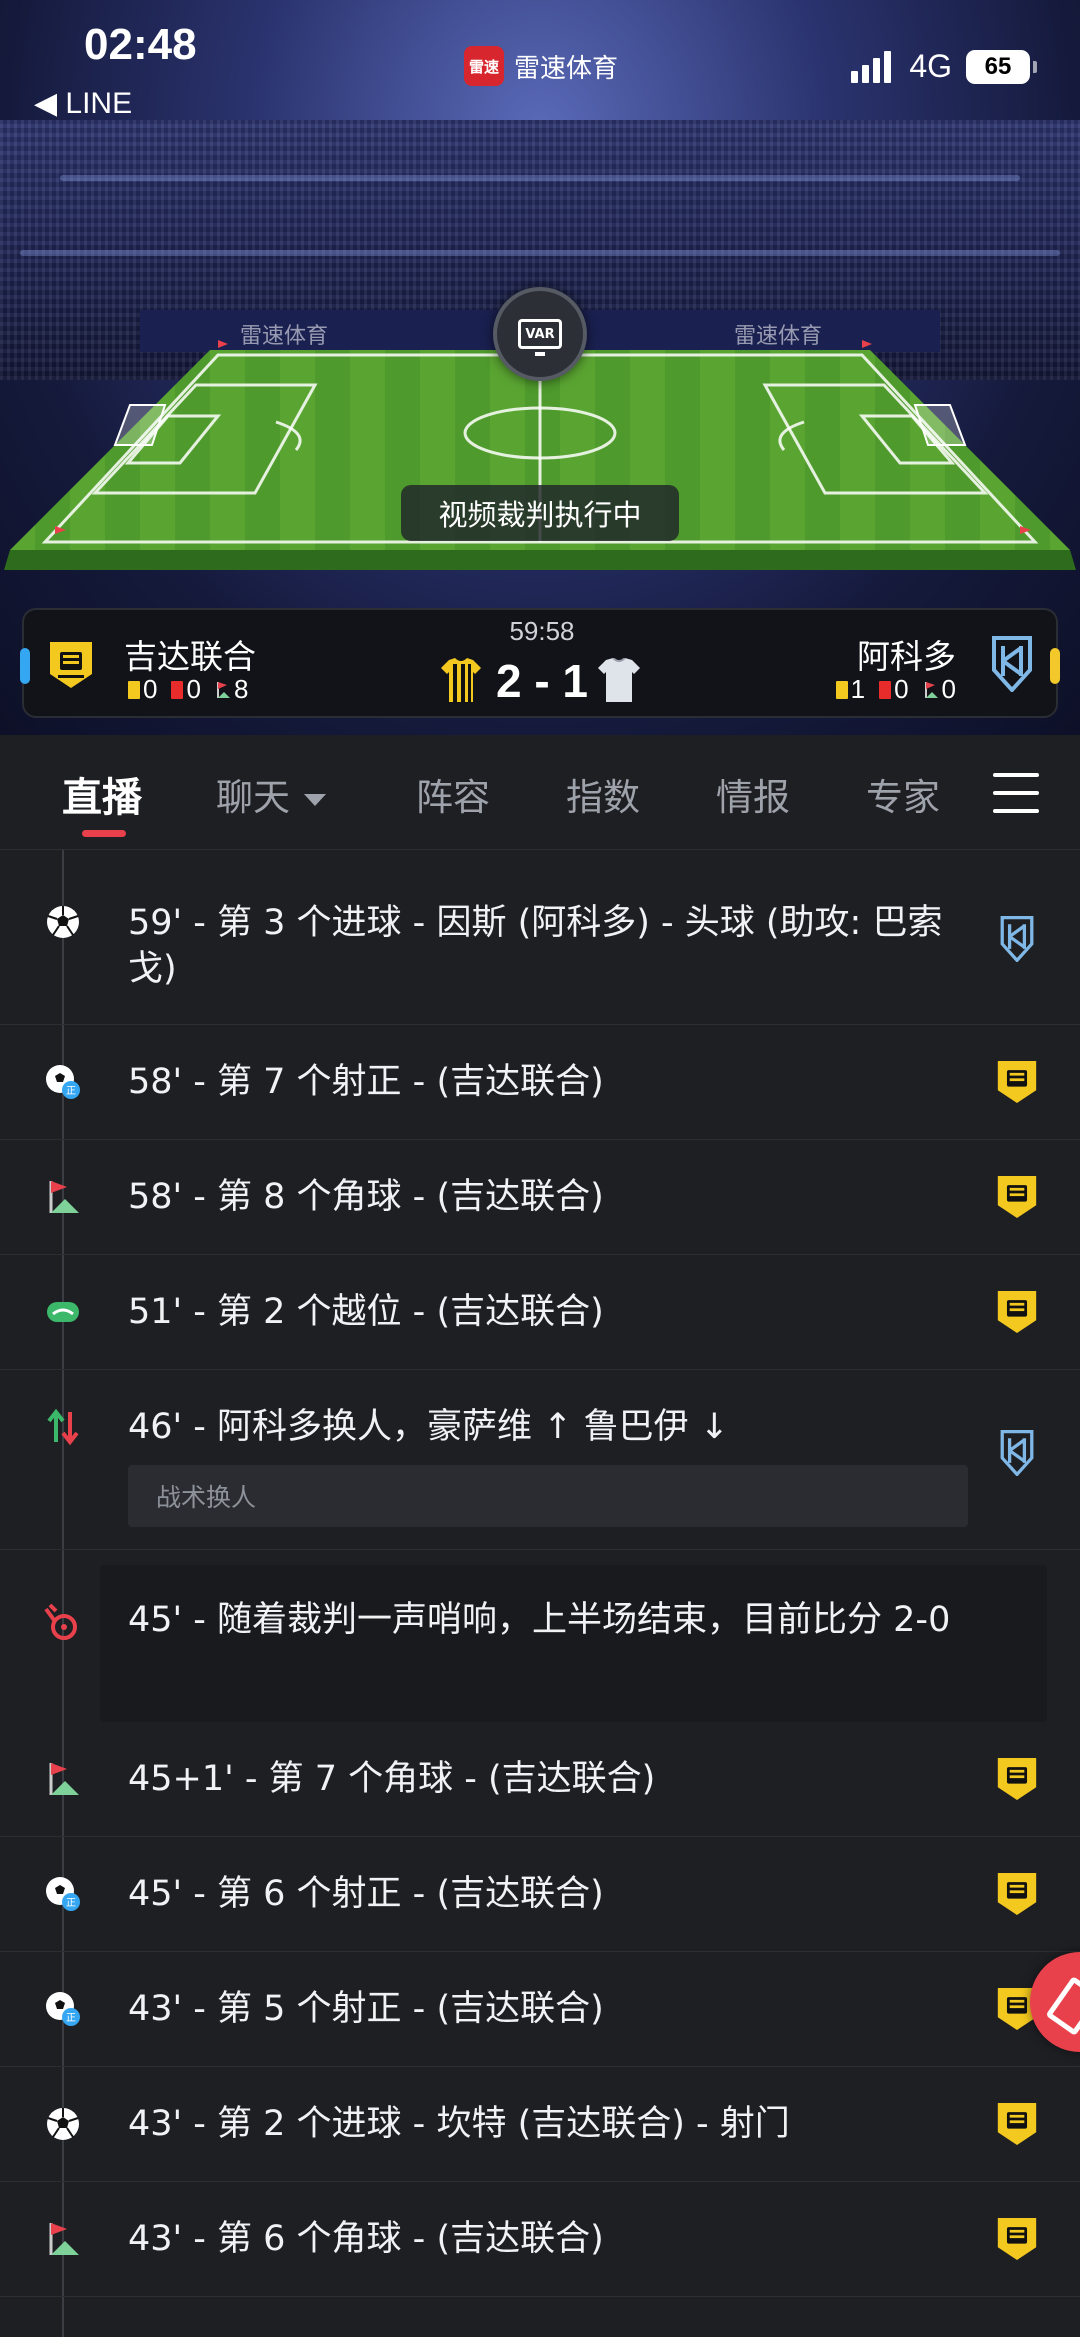 Image resolution: width=1080 pixels, height=2337 pixels. What do you see at coordinates (366, 2239) in the screenshot?
I see `event-text: 43' - 第 6 个角球 - (吉达联合)` at bounding box center [366, 2239].